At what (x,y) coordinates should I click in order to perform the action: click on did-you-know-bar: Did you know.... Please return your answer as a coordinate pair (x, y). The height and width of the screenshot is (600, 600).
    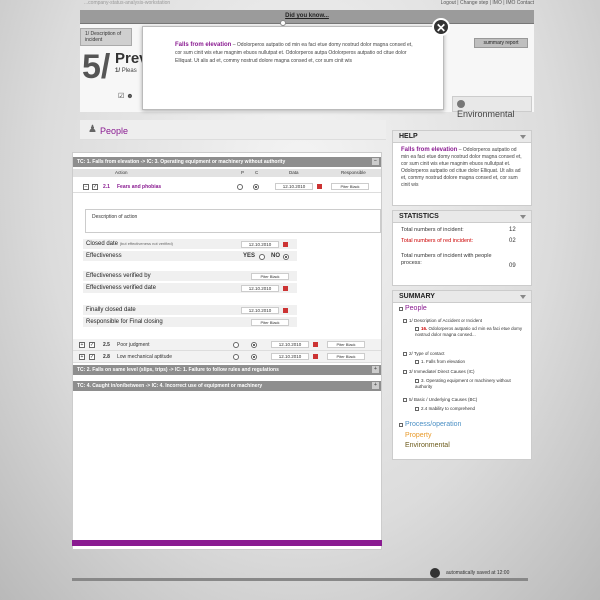
    Looking at the image, I should click on (307, 17).